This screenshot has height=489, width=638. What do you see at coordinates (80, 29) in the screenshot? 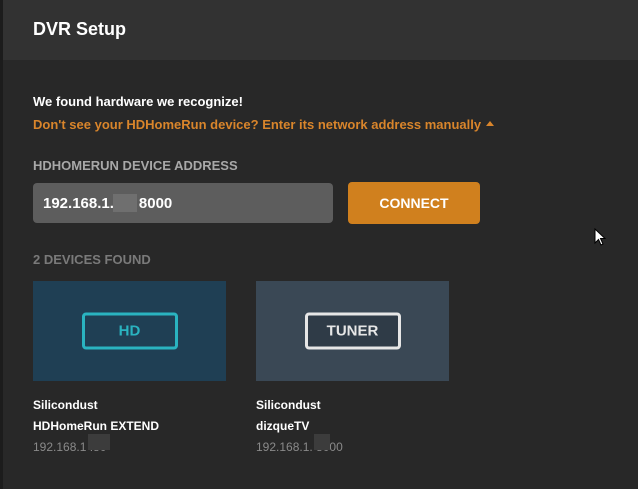
I see `dialog-title: DVR Setup` at bounding box center [80, 29].